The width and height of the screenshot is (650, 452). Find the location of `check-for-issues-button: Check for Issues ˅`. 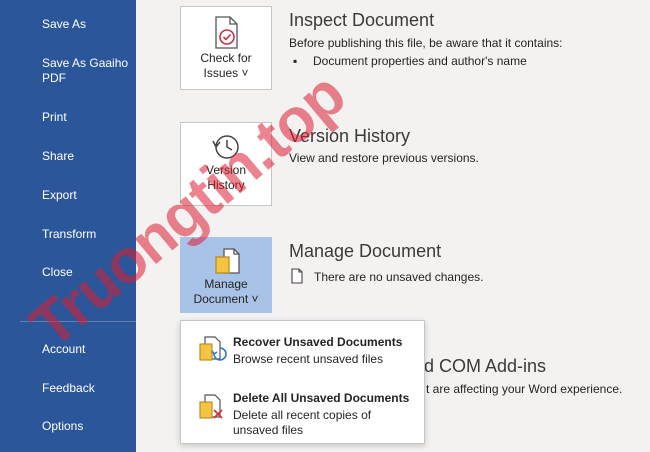

check-for-issues-button: Check for Issues ˅ is located at coordinates (226, 48).